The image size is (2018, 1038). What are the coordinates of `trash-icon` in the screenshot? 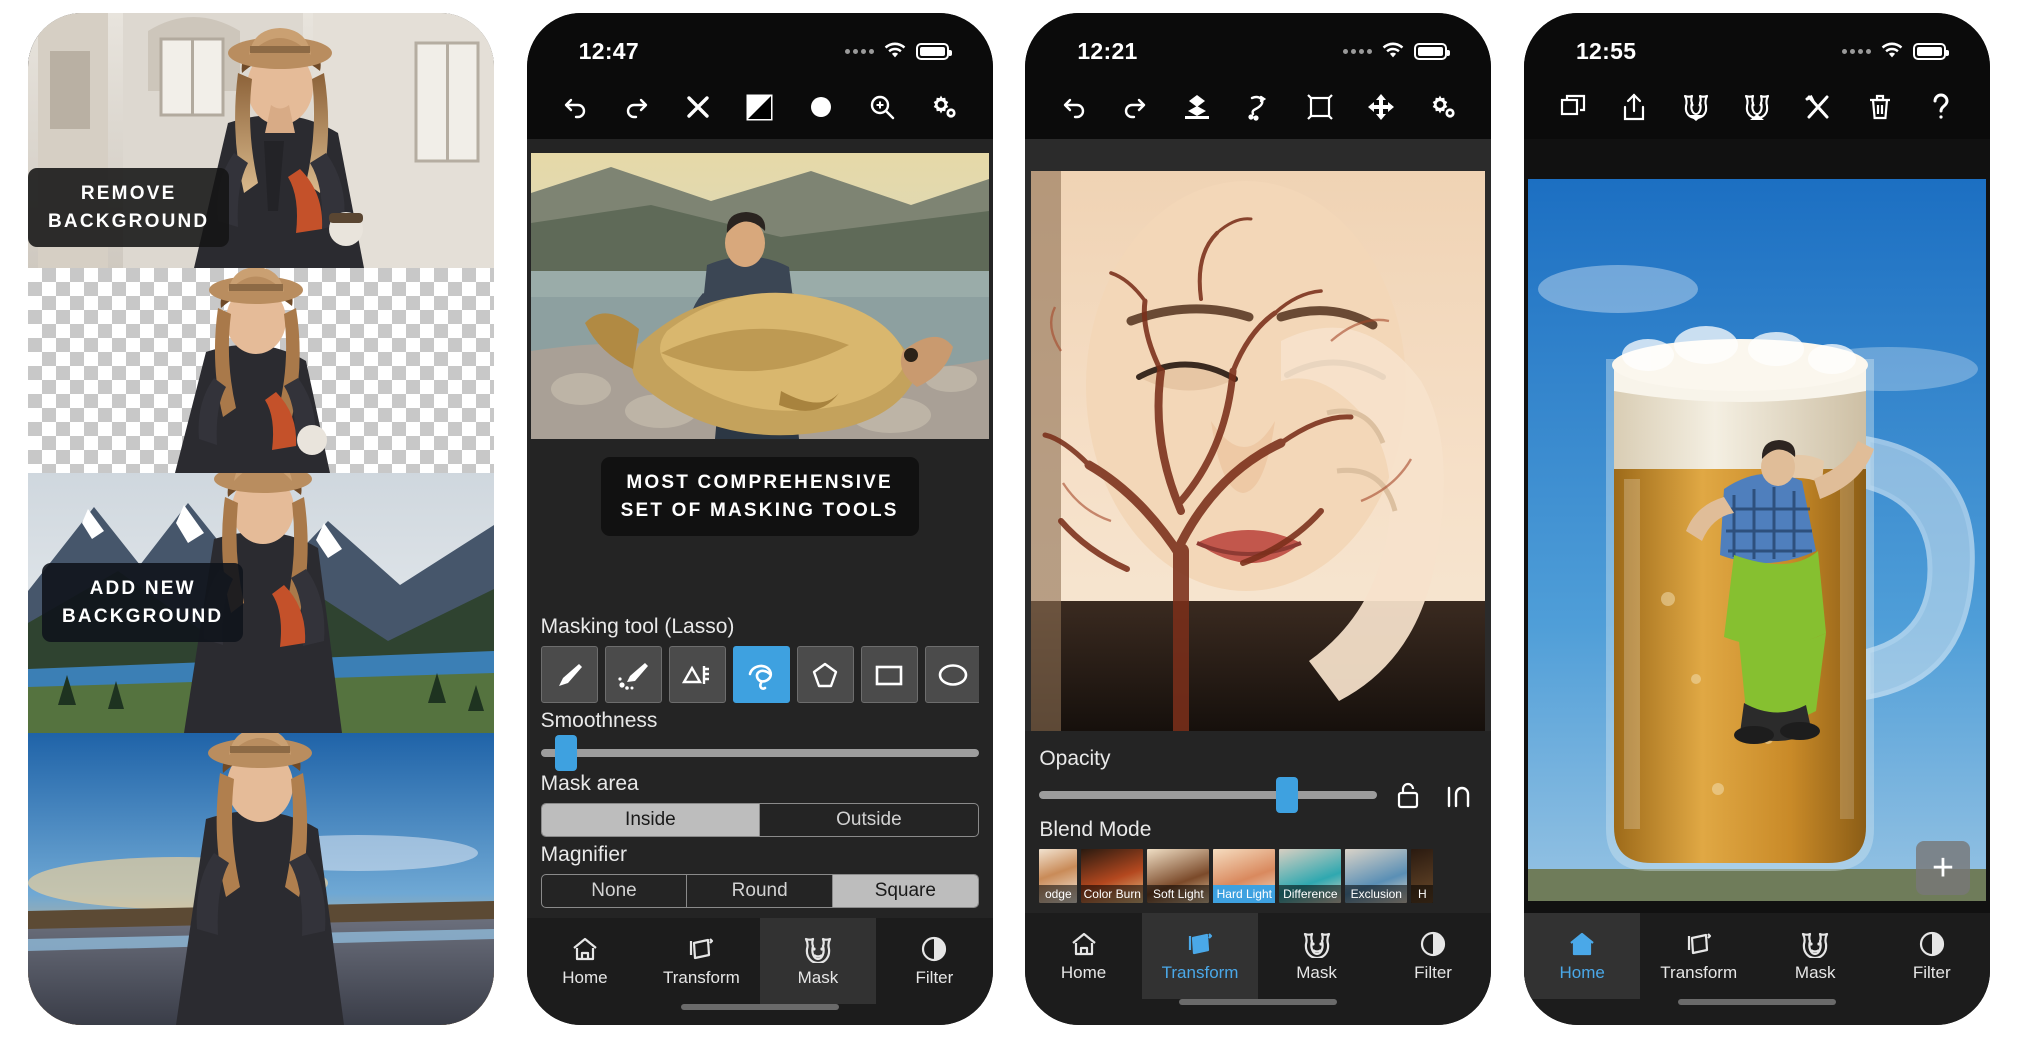 It's located at (1880, 107).